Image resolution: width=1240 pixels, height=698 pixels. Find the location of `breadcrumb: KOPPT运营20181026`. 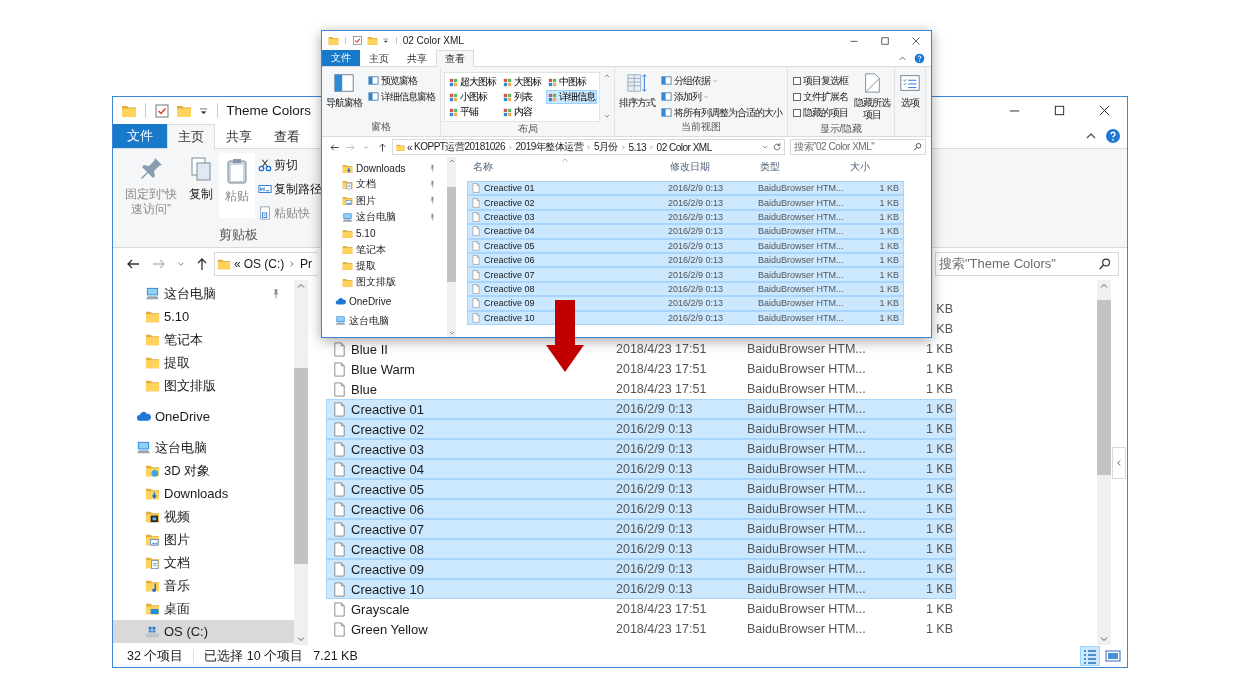

breadcrumb: KOPPT运营20181026 is located at coordinates (459, 147).